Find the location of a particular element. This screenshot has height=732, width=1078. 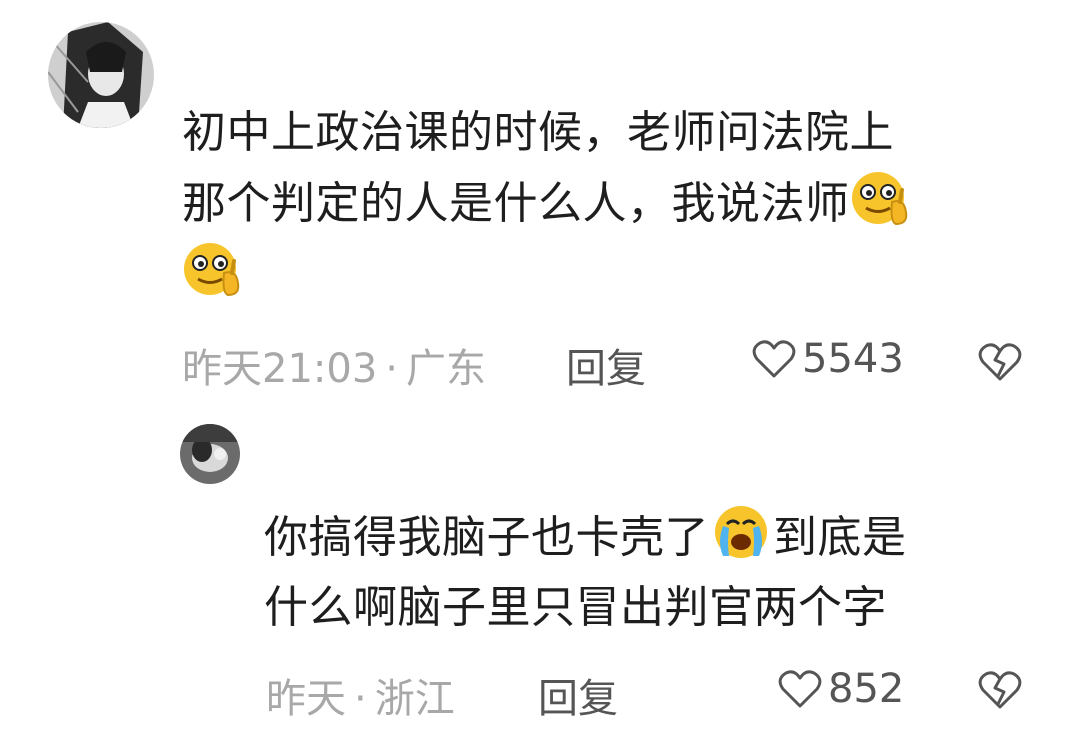

comment-line: 到底是 is located at coordinates (840, 537).